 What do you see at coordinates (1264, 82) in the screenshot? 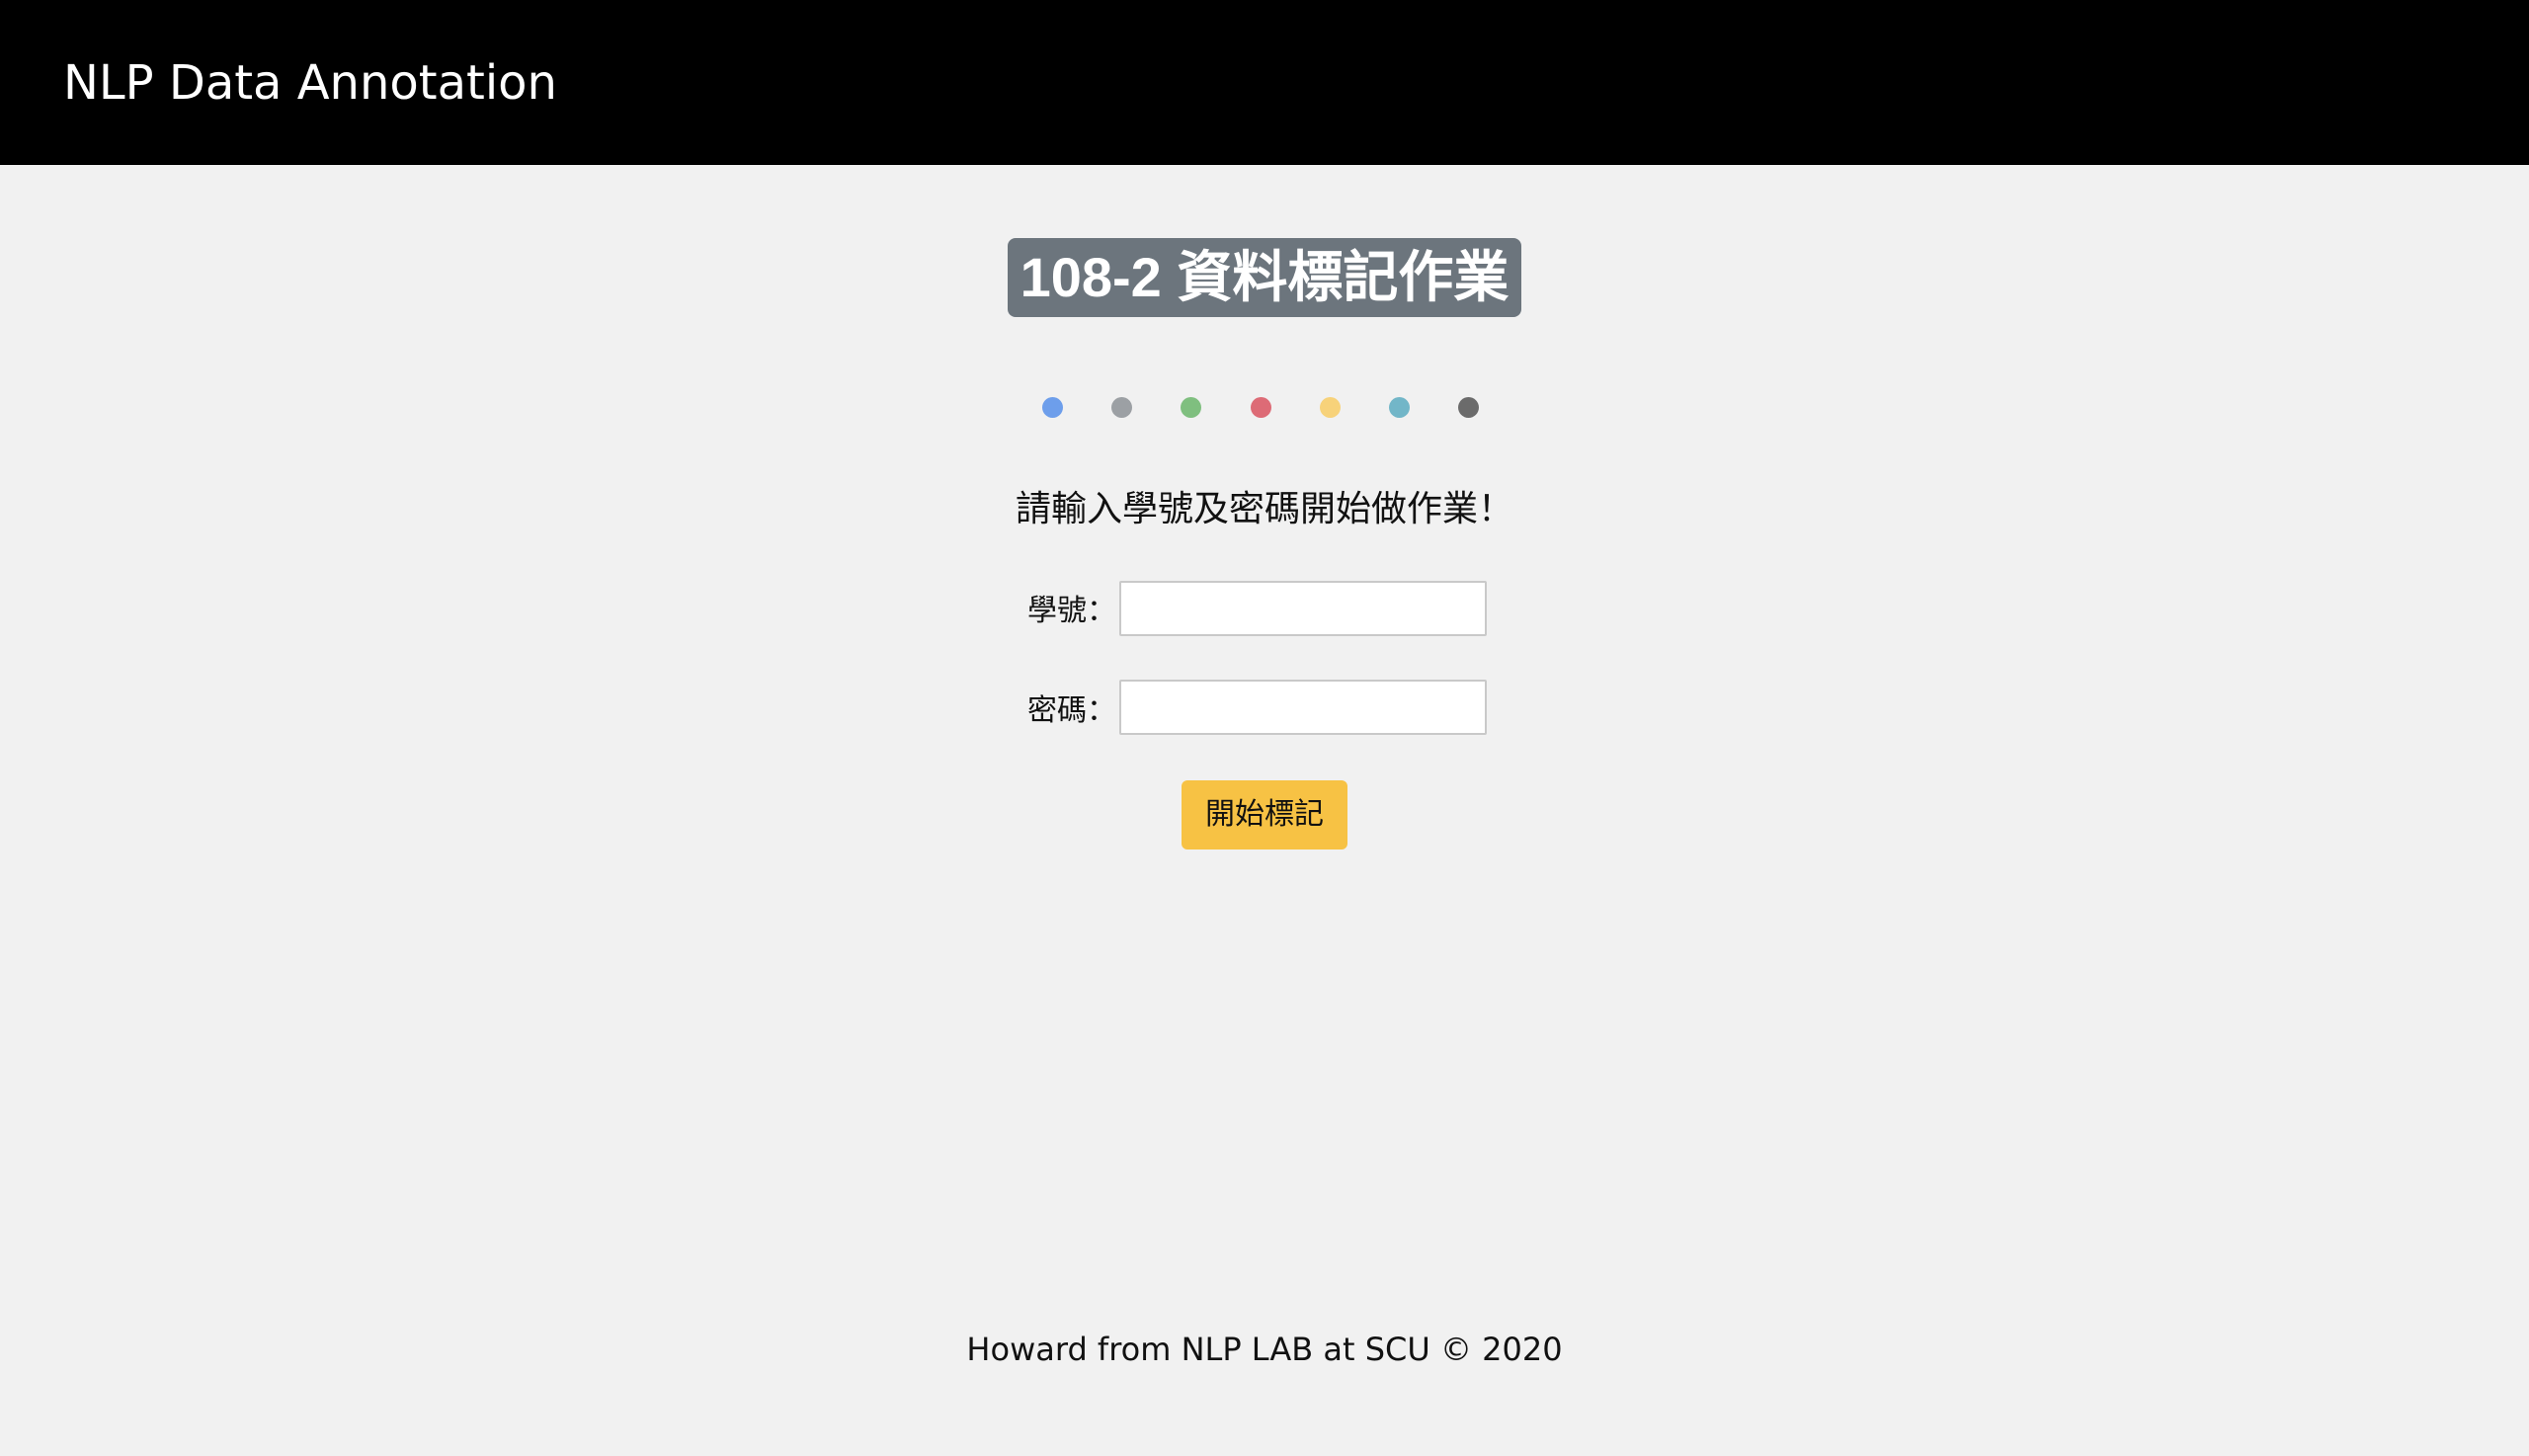
I see `top-navbar: NLP Data Annotation` at bounding box center [1264, 82].